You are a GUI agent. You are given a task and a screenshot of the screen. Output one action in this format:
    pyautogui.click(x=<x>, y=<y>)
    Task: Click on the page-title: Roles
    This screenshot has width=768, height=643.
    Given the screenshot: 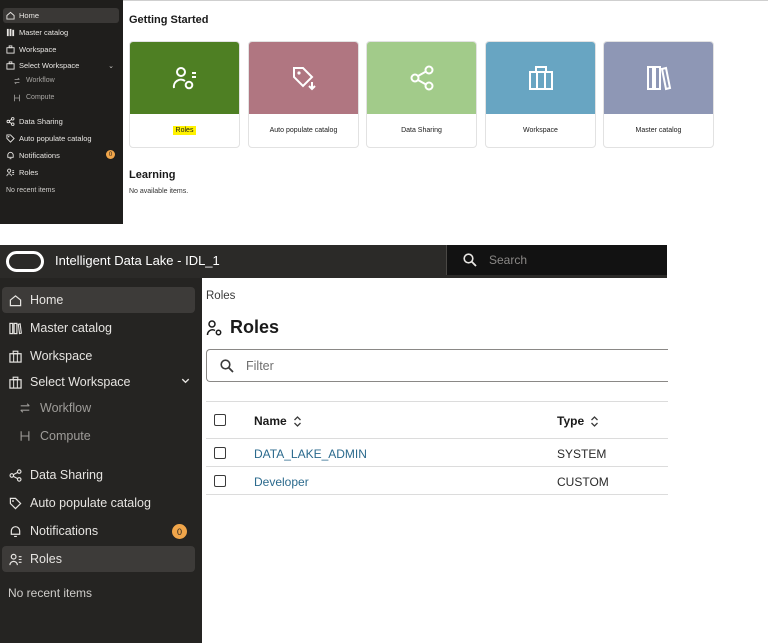 What is the action you would take?
    pyautogui.click(x=255, y=327)
    